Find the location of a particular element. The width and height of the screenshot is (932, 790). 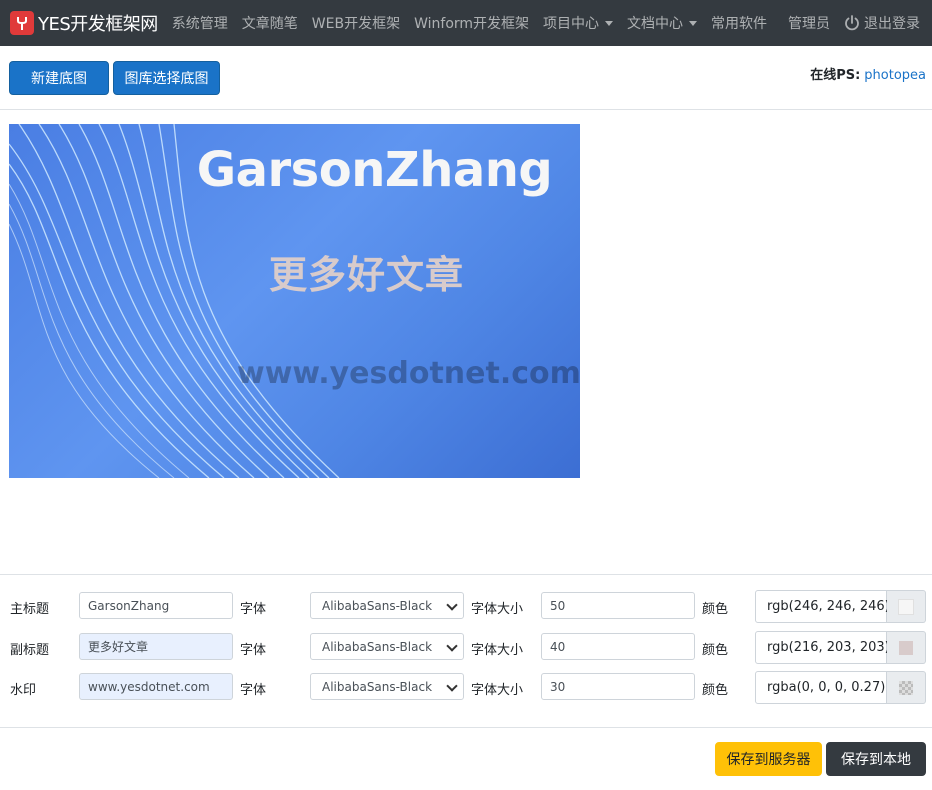

nav-item-docs: 文档中心 is located at coordinates (662, 23).